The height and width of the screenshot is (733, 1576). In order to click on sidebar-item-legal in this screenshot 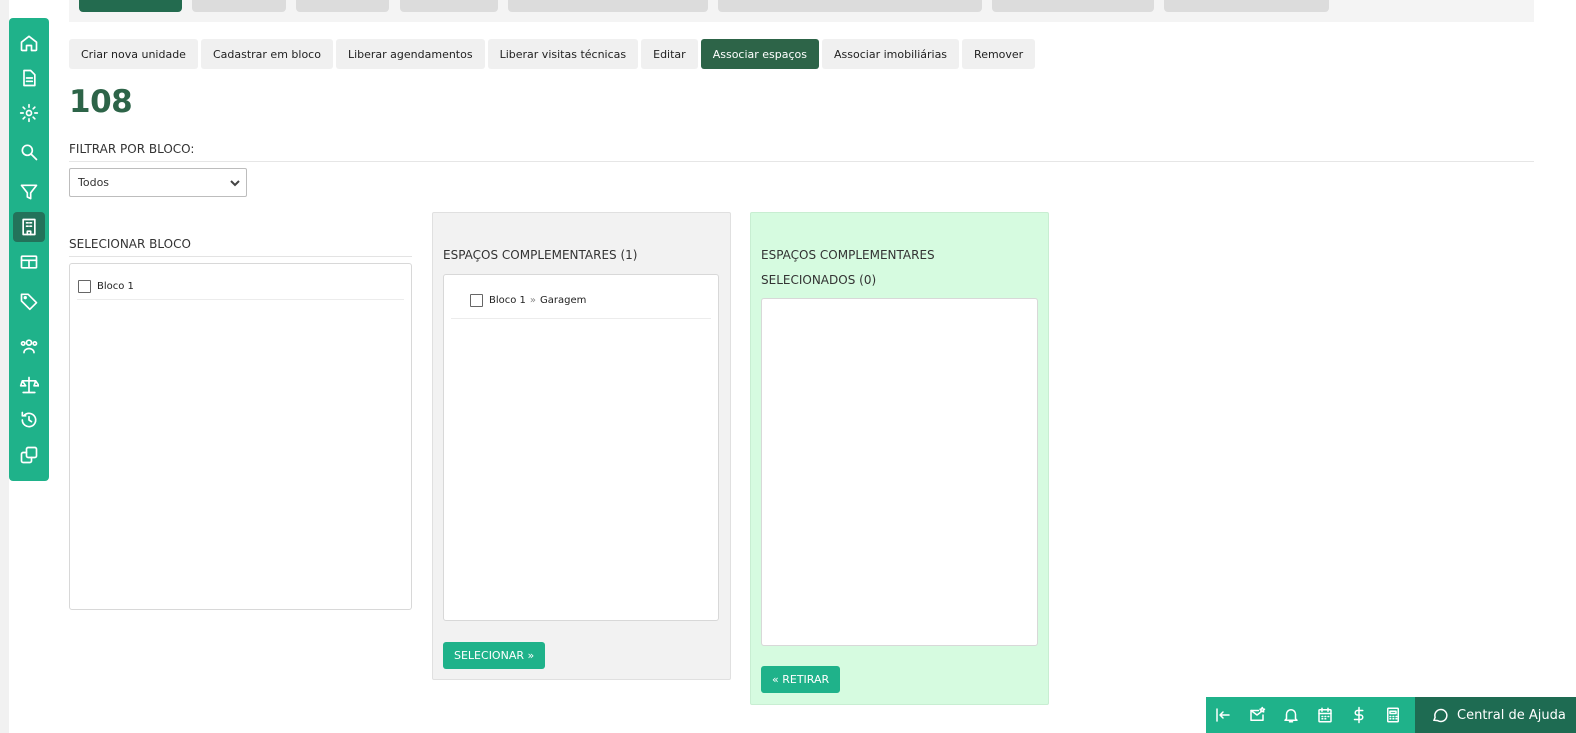, I will do `click(29, 385)`.